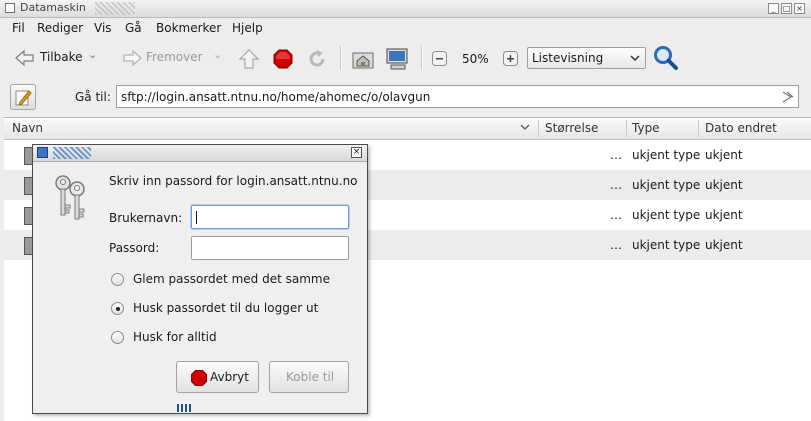 The image size is (811, 421). I want to click on close-window-button: ×, so click(799, 8).